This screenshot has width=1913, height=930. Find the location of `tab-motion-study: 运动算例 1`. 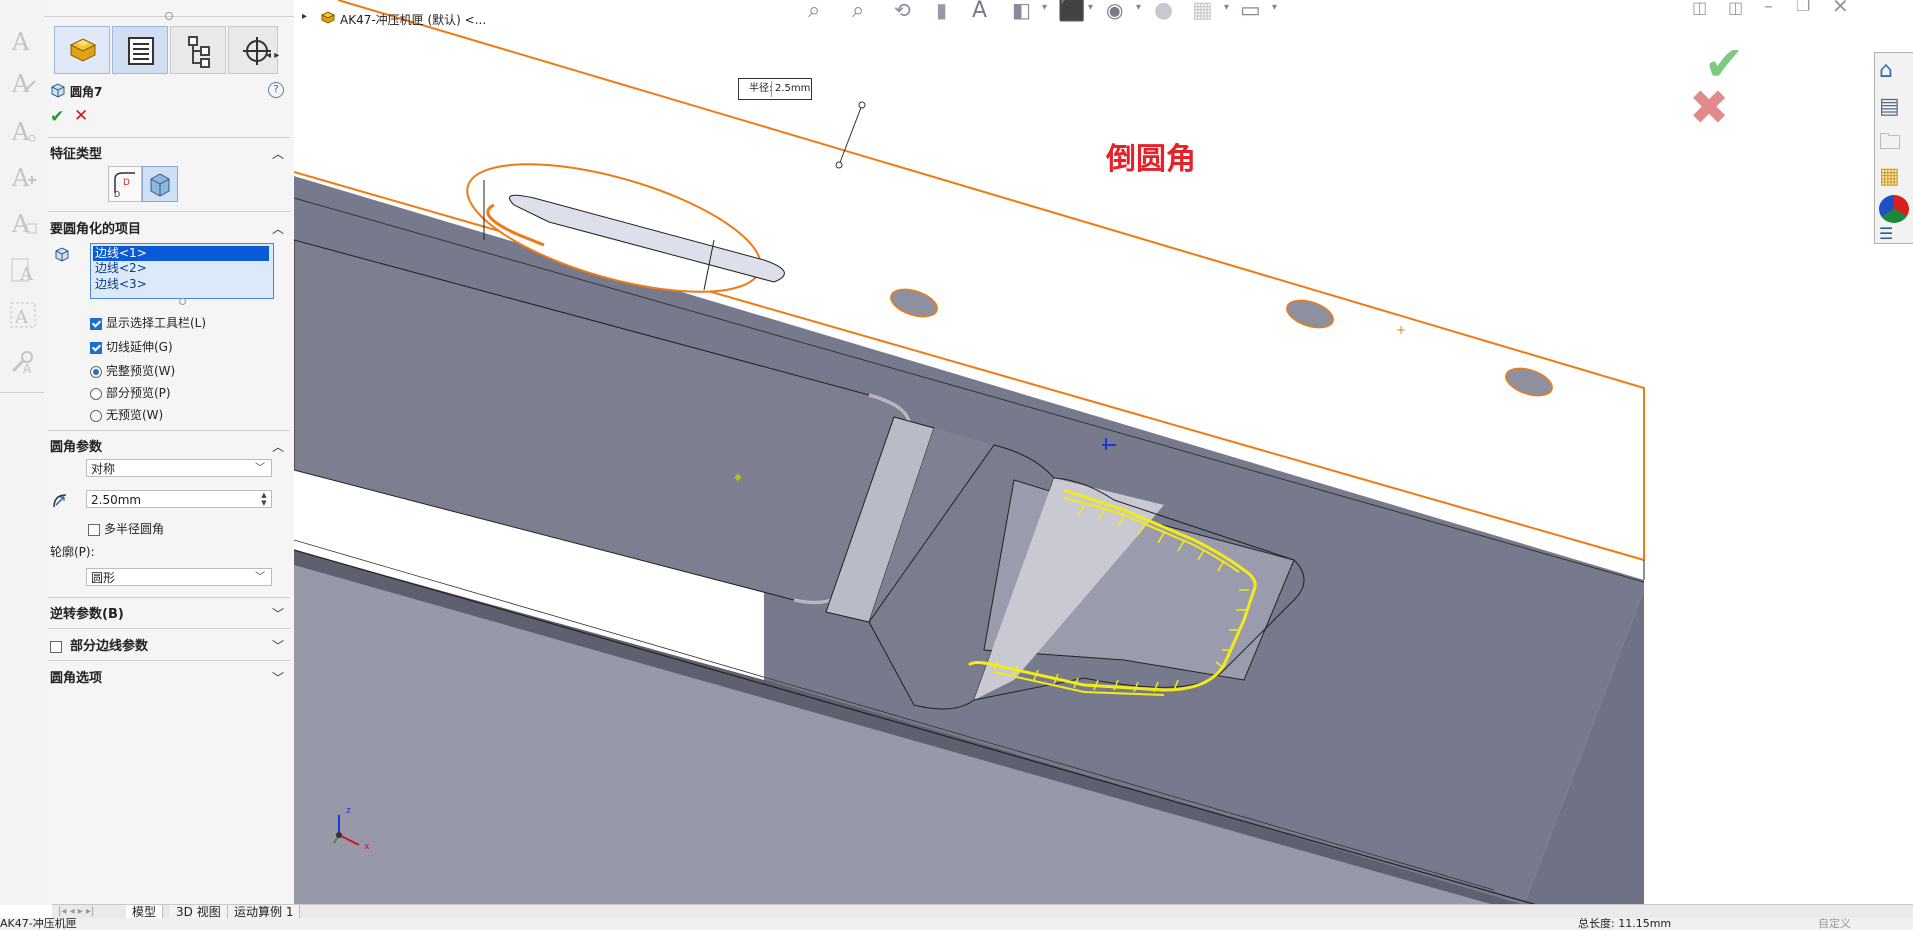

tab-motion-study: 运动算例 1 is located at coordinates (264, 912).